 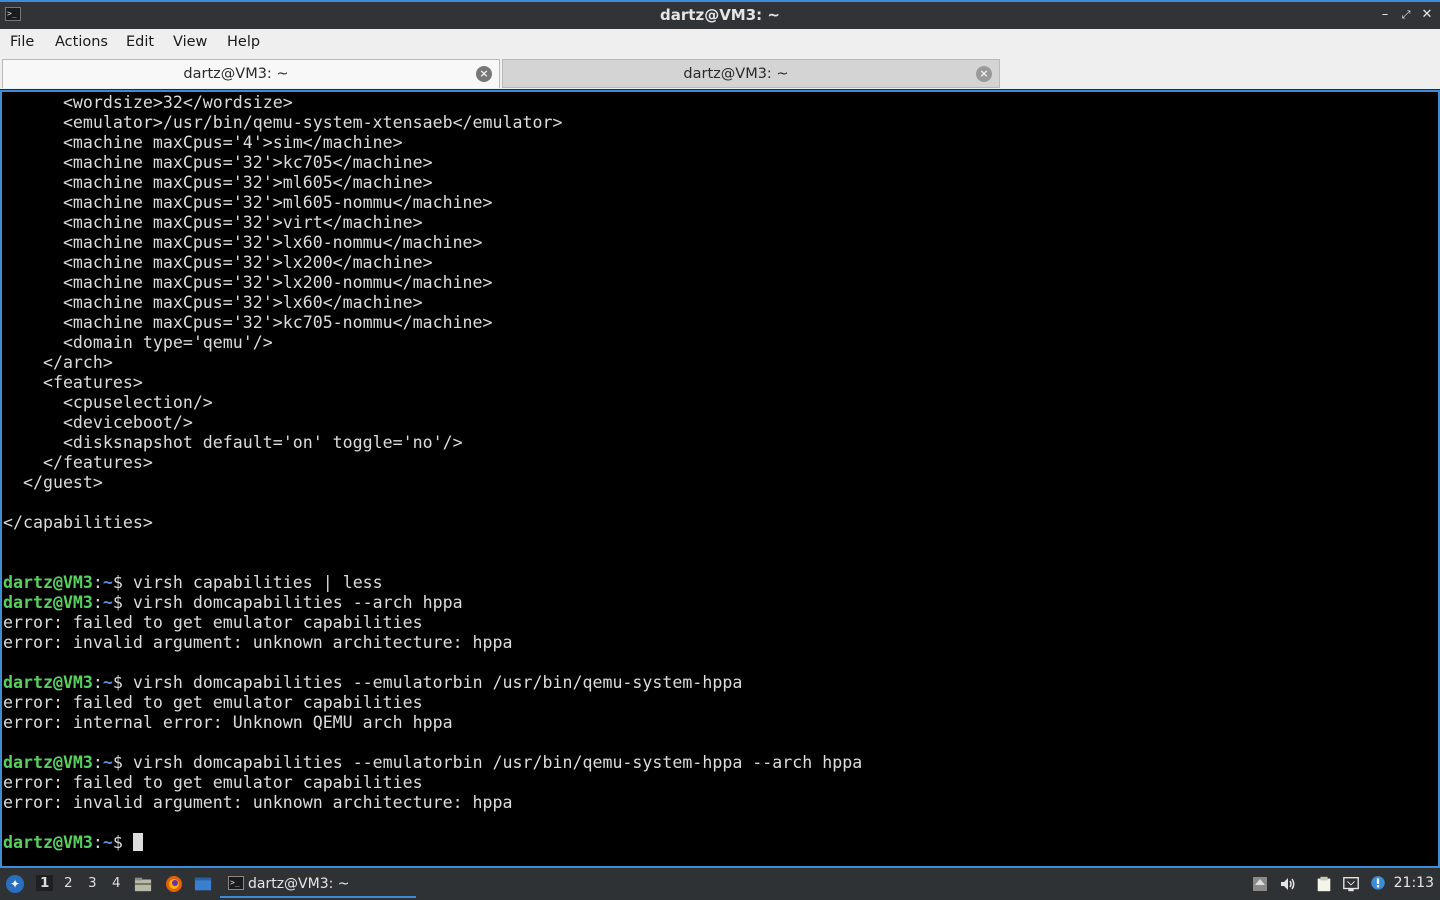 I want to click on menu-file: File, so click(x=22, y=42).